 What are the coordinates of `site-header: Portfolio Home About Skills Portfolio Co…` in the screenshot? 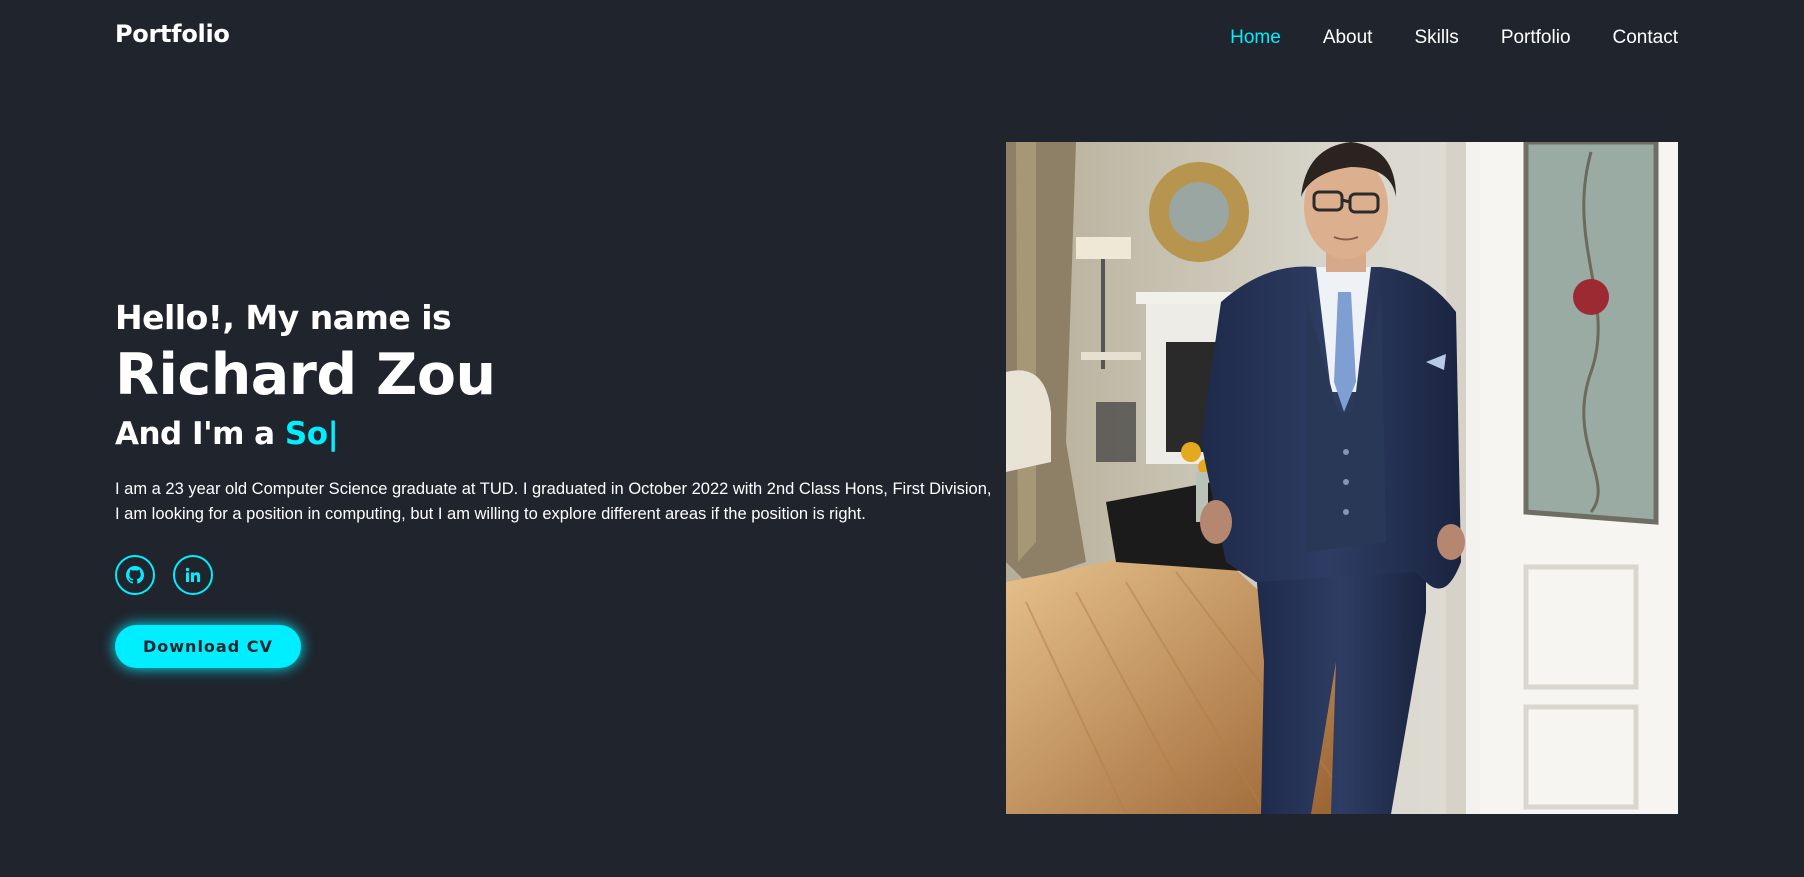 It's located at (902, 38).